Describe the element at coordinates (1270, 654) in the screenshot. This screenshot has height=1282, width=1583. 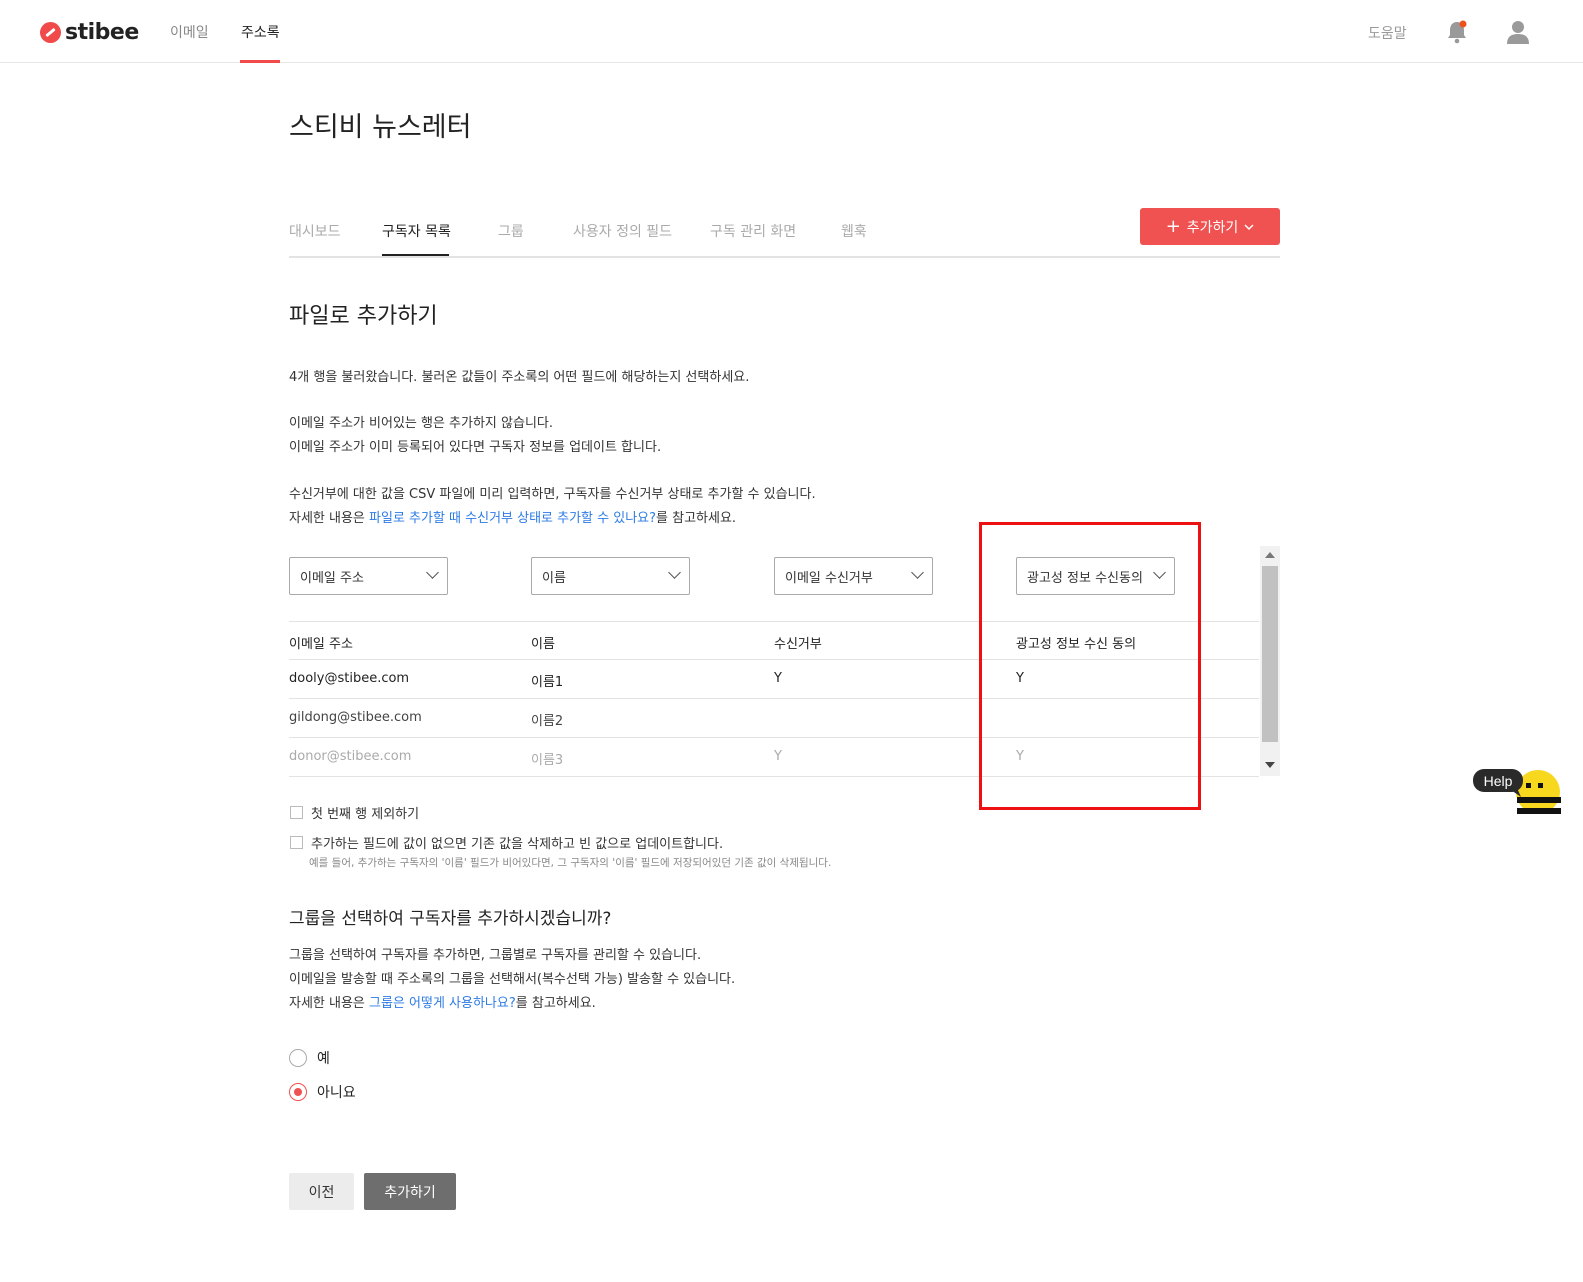
I see `scroll-thumb` at that location.